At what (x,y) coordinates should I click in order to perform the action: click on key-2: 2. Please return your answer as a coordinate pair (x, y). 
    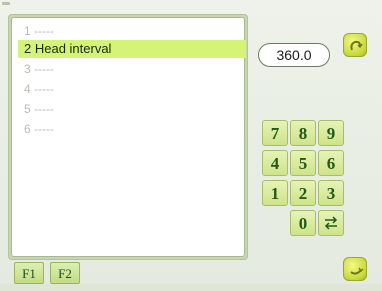
    Looking at the image, I should click on (303, 193).